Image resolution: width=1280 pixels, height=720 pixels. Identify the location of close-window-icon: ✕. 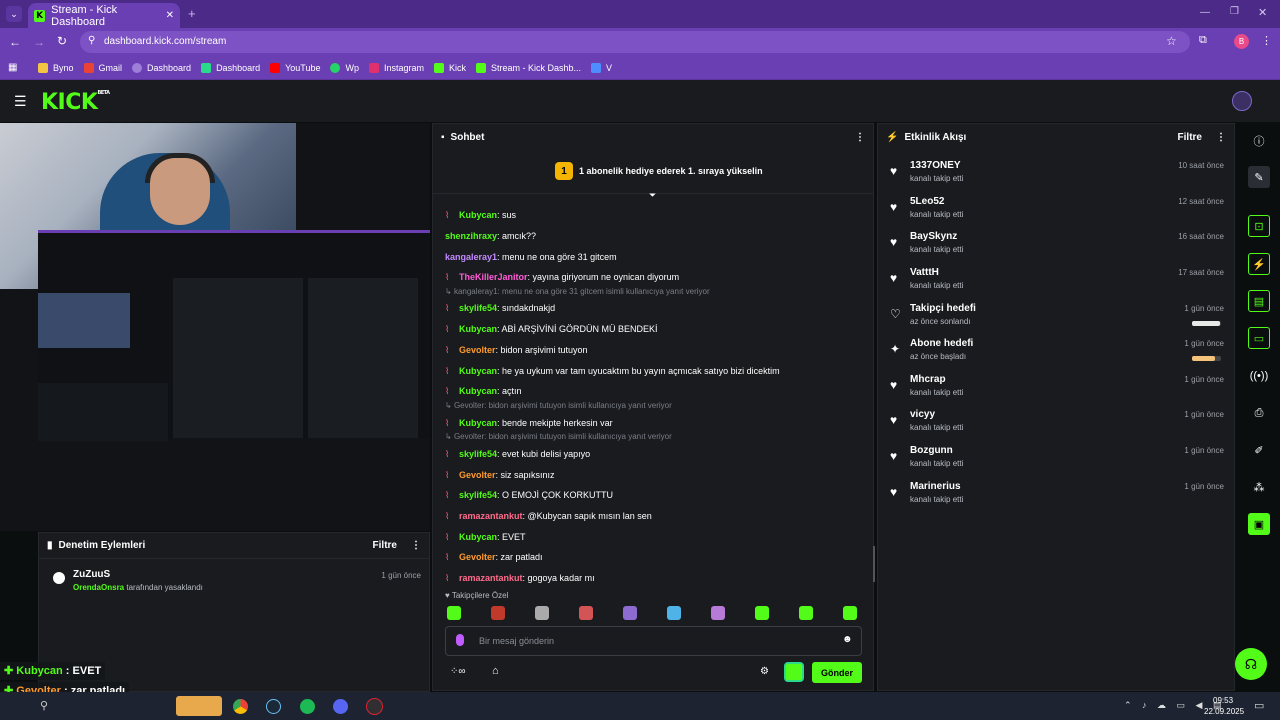
(1262, 12).